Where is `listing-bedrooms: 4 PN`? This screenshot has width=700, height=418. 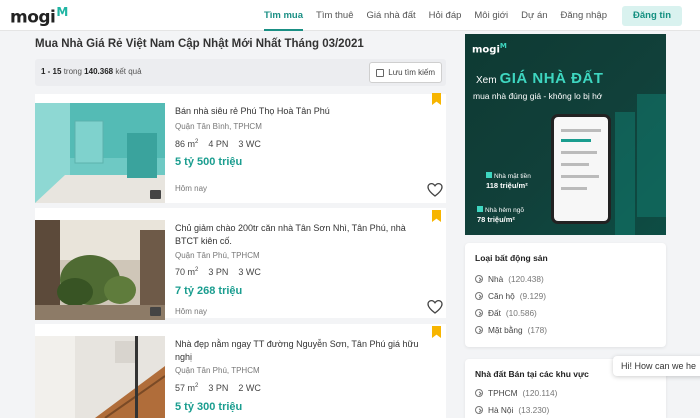 listing-bedrooms: 4 PN is located at coordinates (218, 144).